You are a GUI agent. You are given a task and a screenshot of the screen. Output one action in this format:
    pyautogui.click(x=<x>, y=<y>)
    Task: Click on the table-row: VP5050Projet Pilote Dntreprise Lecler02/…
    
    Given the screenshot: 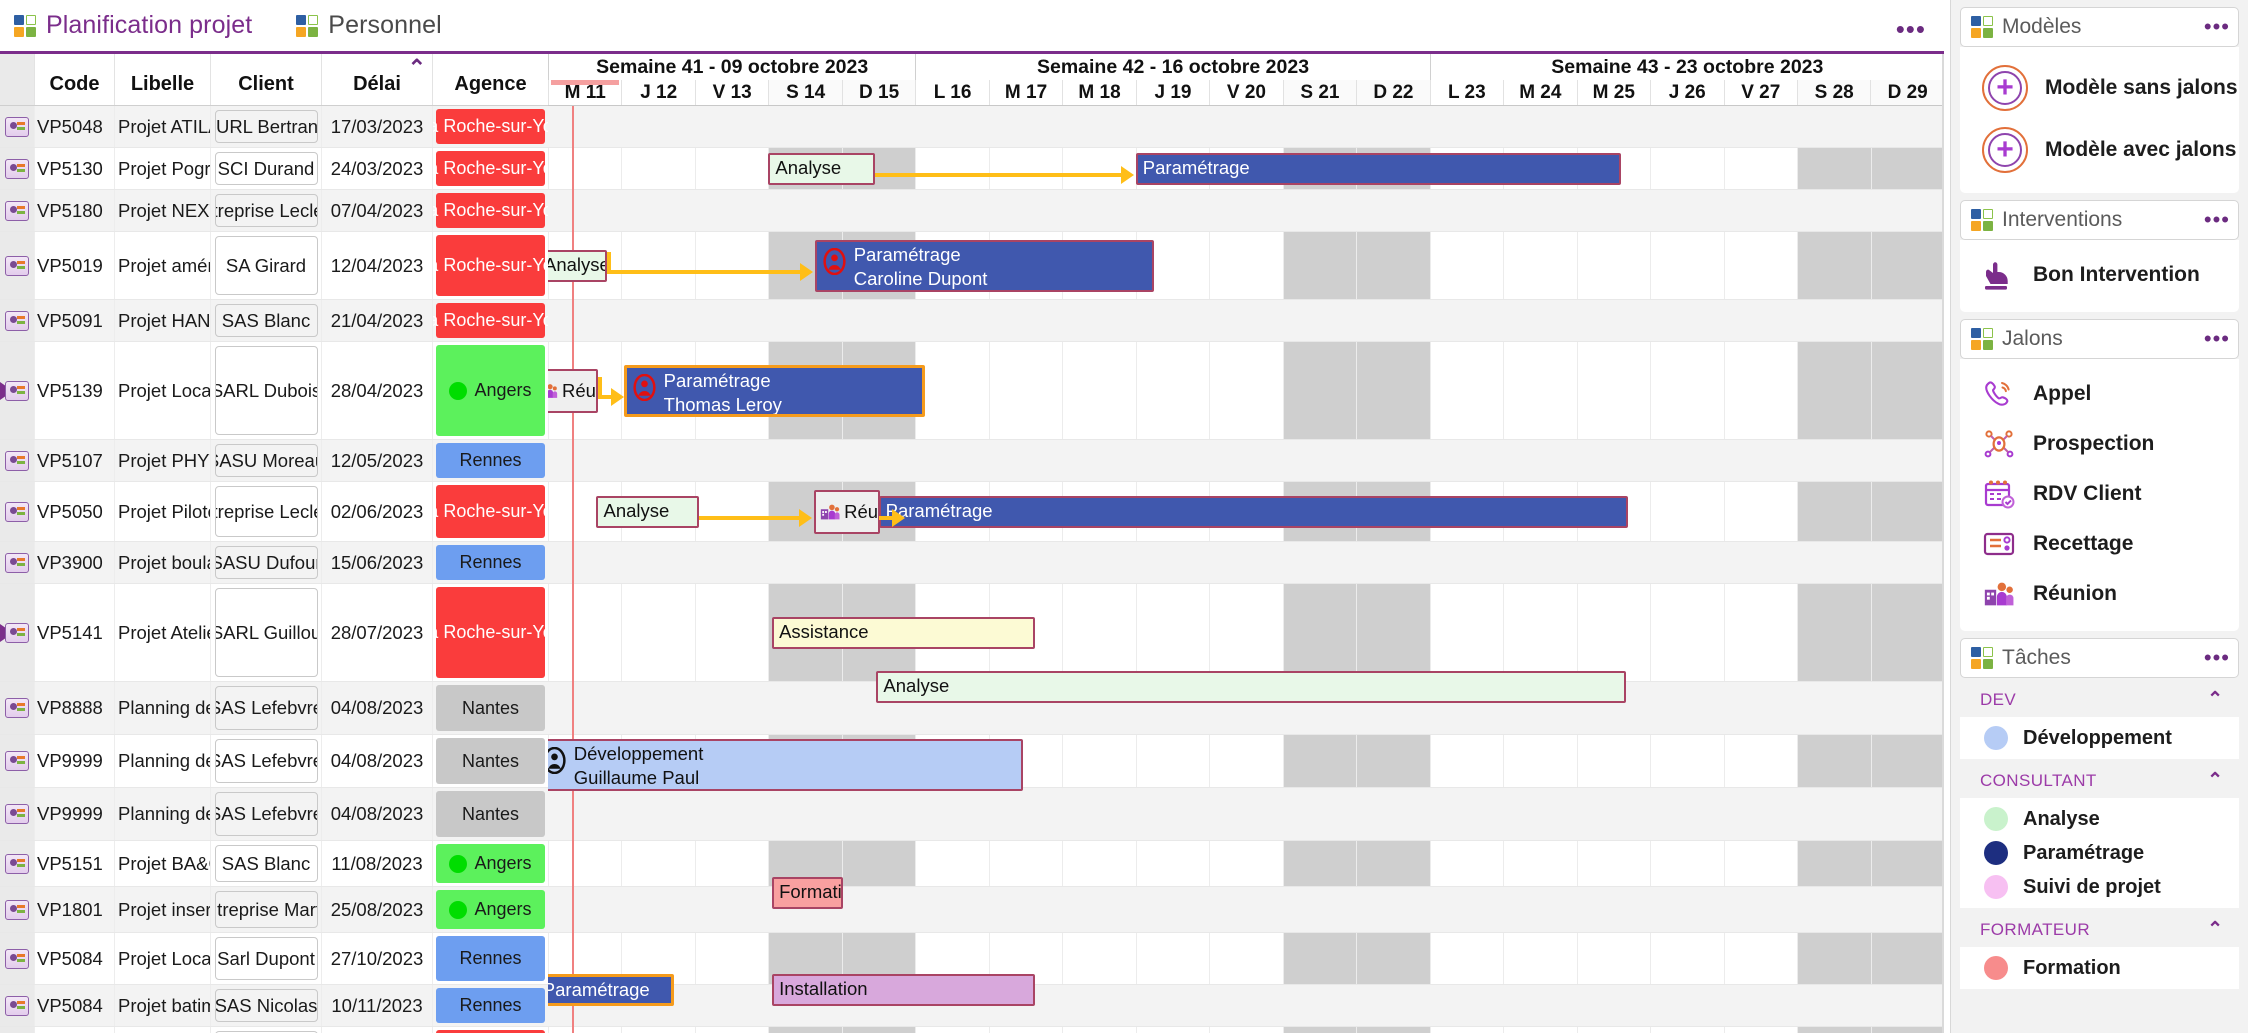 What is the action you would take?
    pyautogui.click(x=274, y=512)
    